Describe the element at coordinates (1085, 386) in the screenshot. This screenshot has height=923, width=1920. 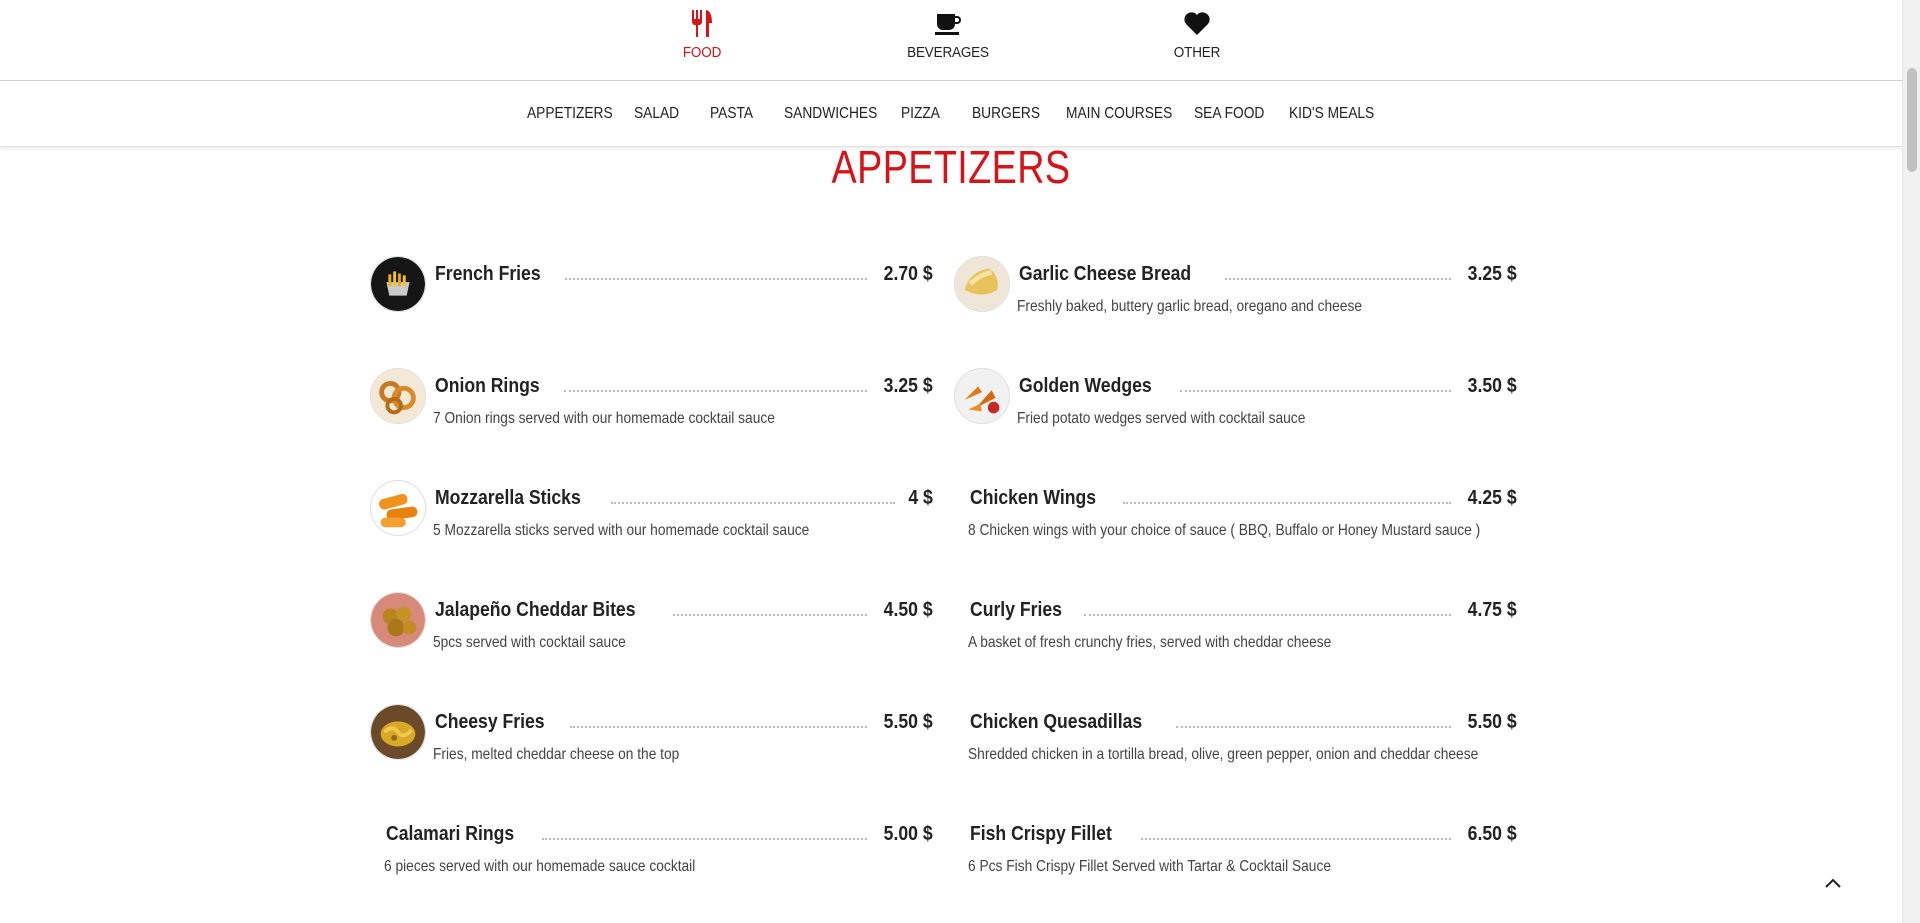
I see `item-name: Golden Wedges` at that location.